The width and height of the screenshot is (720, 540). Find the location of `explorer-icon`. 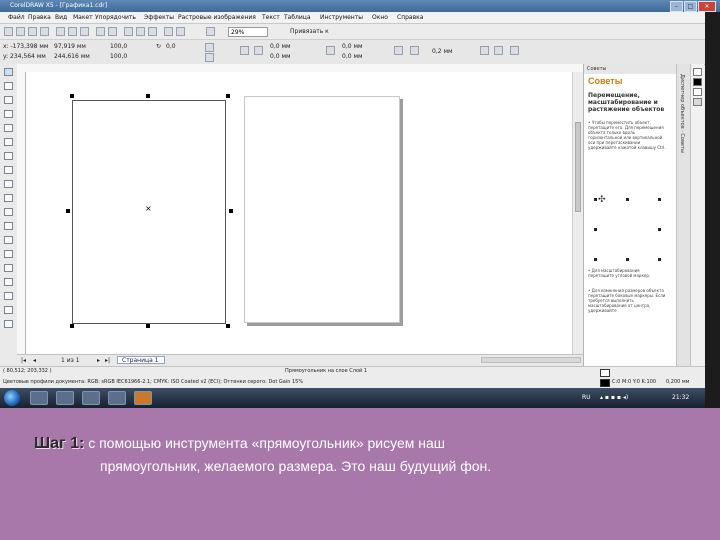

explorer-icon is located at coordinates (39, 398).